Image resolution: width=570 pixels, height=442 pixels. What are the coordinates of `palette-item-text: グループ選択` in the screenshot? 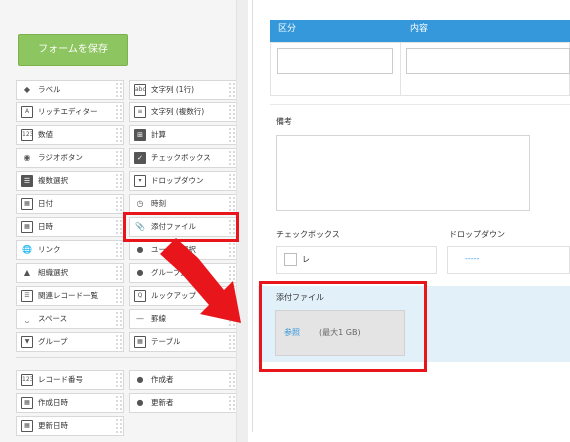 It's located at (173, 272).